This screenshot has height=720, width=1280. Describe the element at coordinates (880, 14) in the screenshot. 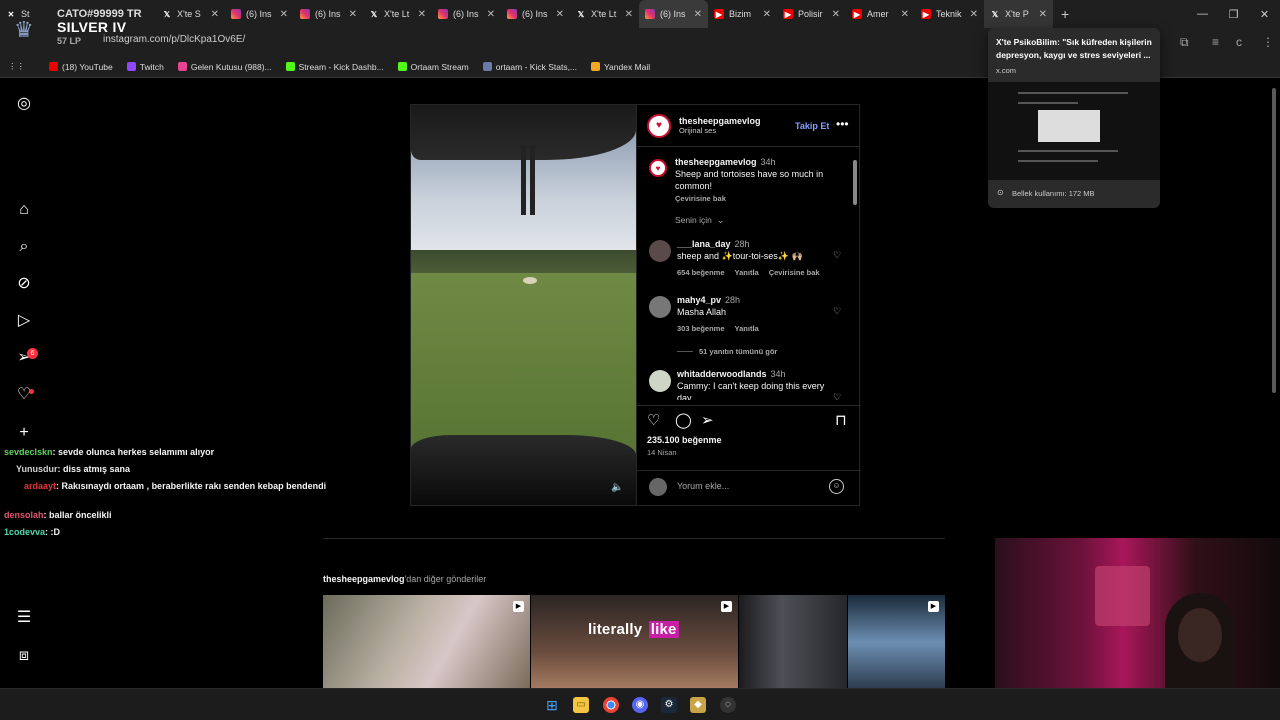

I see `browser-tab: ▶ Amer ✕` at that location.